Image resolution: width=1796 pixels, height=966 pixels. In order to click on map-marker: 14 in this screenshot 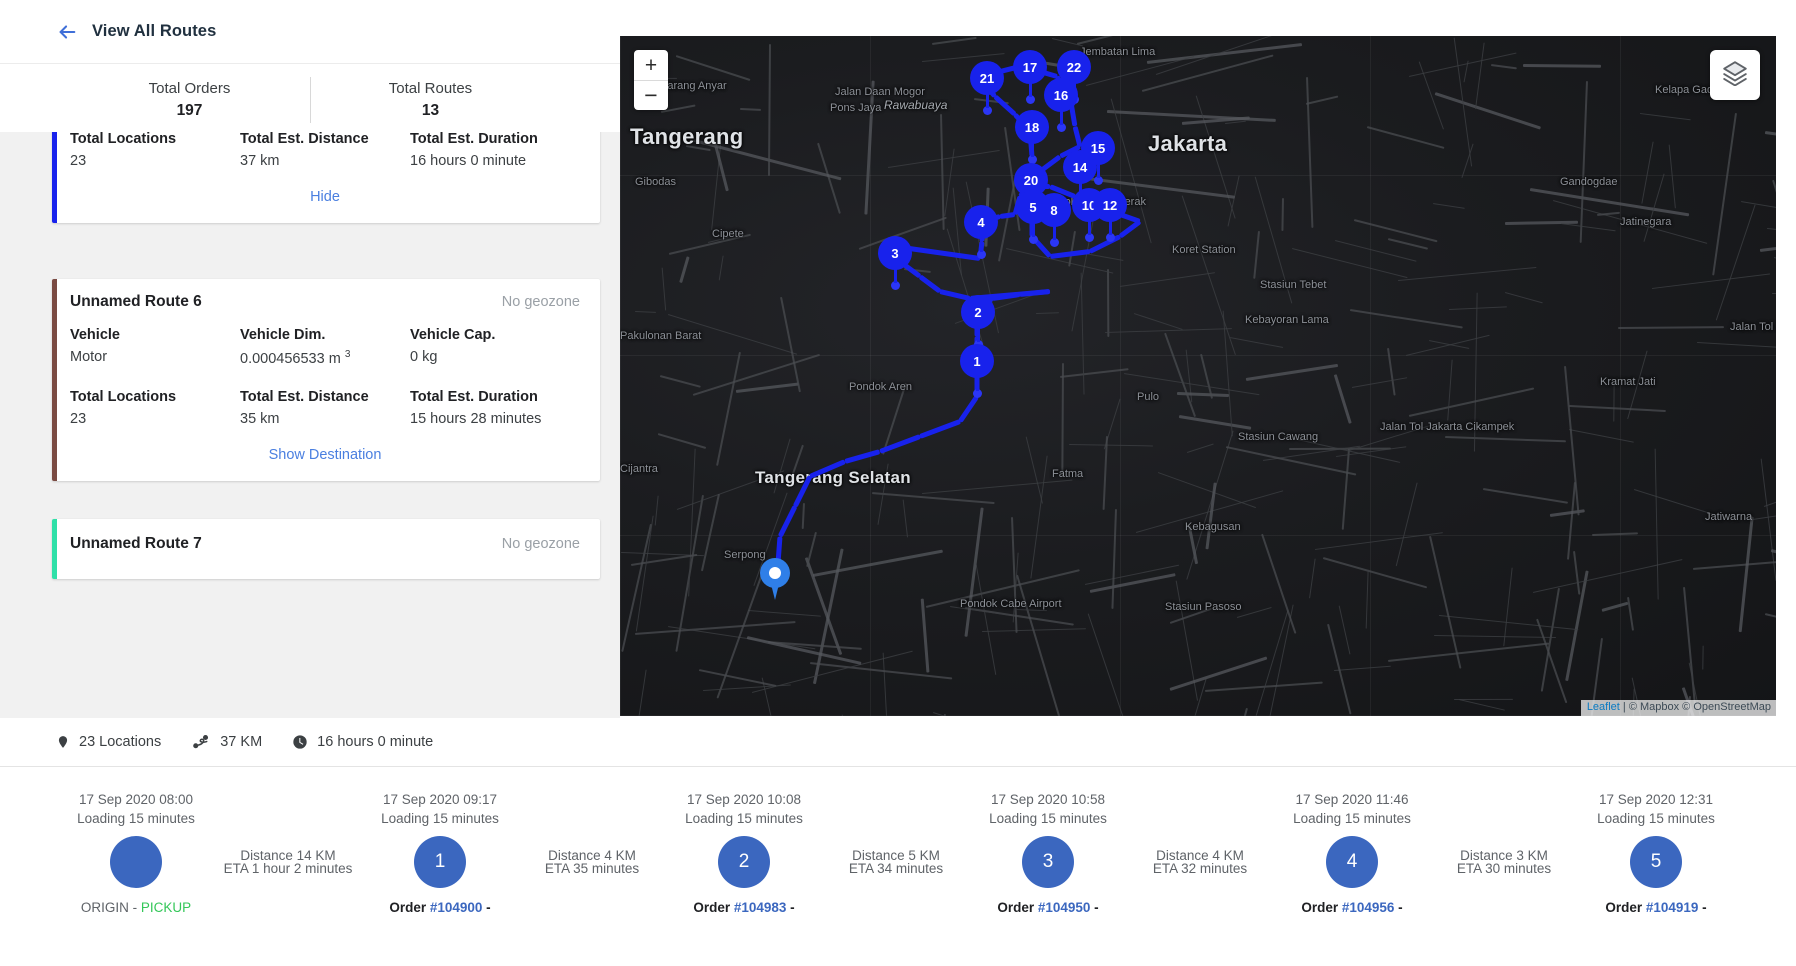, I will do `click(1080, 177)`.